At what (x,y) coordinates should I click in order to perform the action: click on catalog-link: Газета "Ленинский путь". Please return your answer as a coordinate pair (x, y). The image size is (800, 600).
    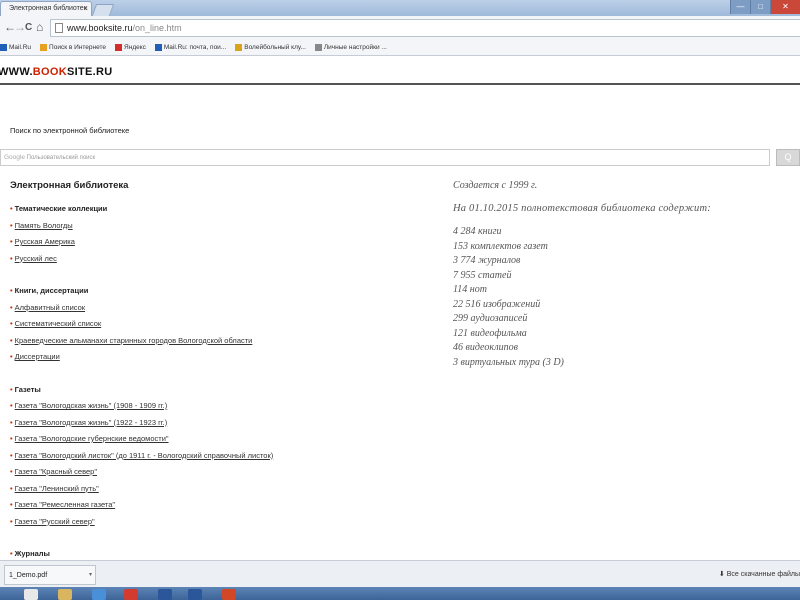
    Looking at the image, I should click on (57, 488).